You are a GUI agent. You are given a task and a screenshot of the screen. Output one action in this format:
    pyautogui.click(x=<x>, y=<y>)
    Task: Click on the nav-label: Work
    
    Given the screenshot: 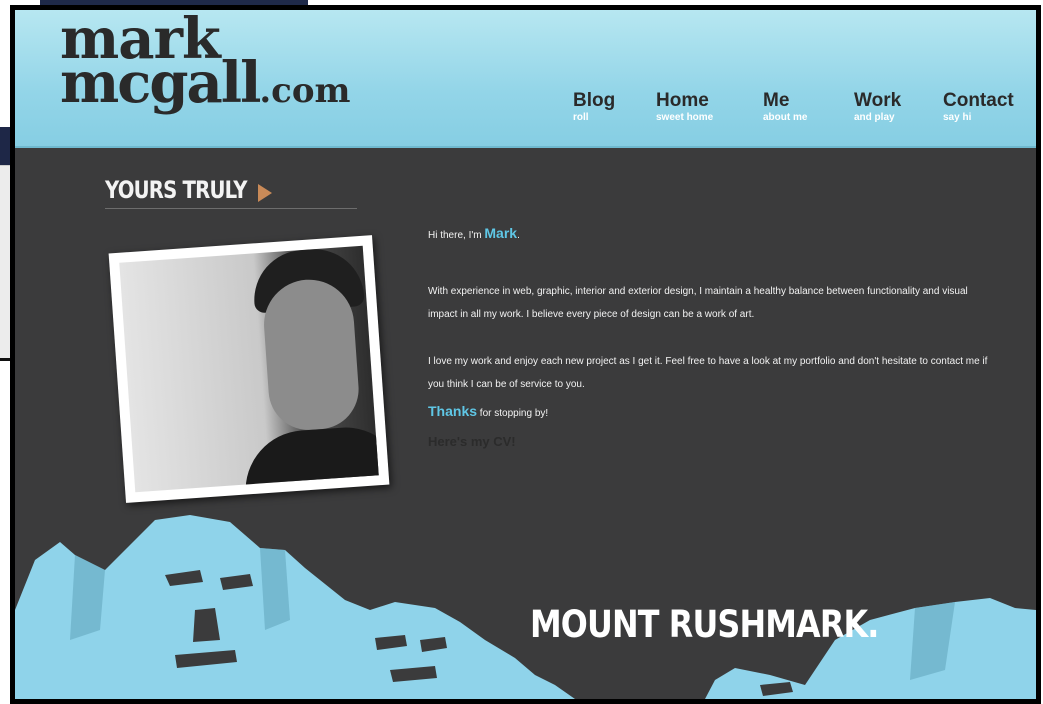 What is the action you would take?
    pyautogui.click(x=878, y=100)
    